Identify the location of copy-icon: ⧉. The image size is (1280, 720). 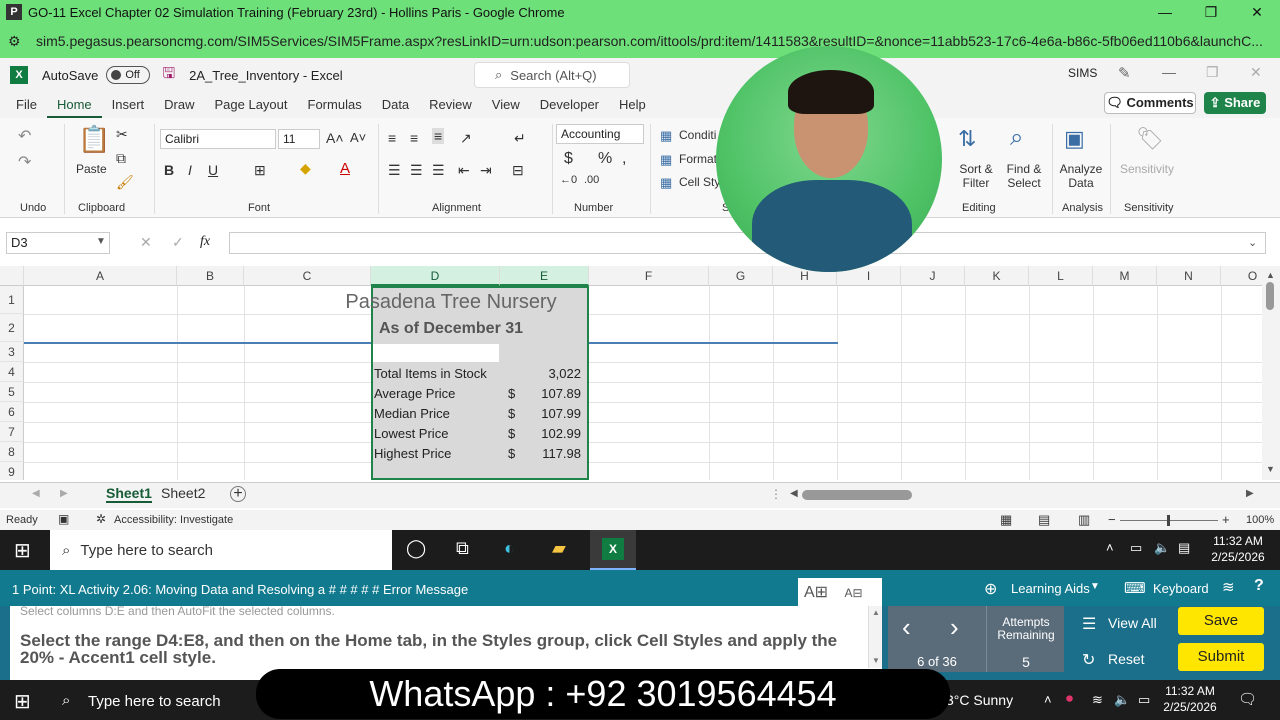
(121, 158).